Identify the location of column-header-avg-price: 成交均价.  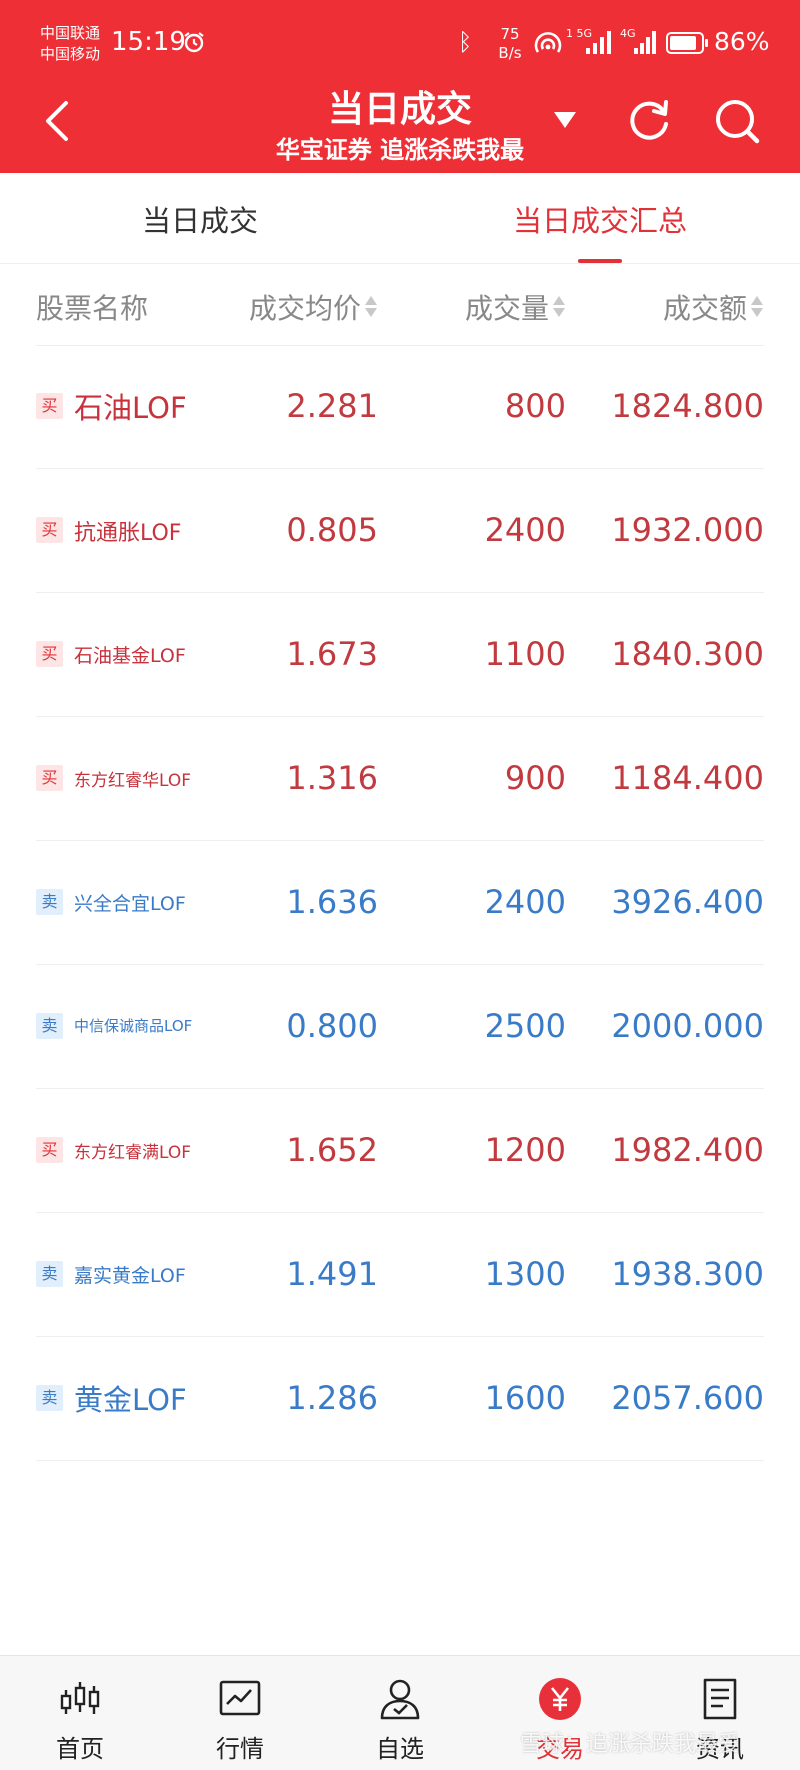
(313, 307).